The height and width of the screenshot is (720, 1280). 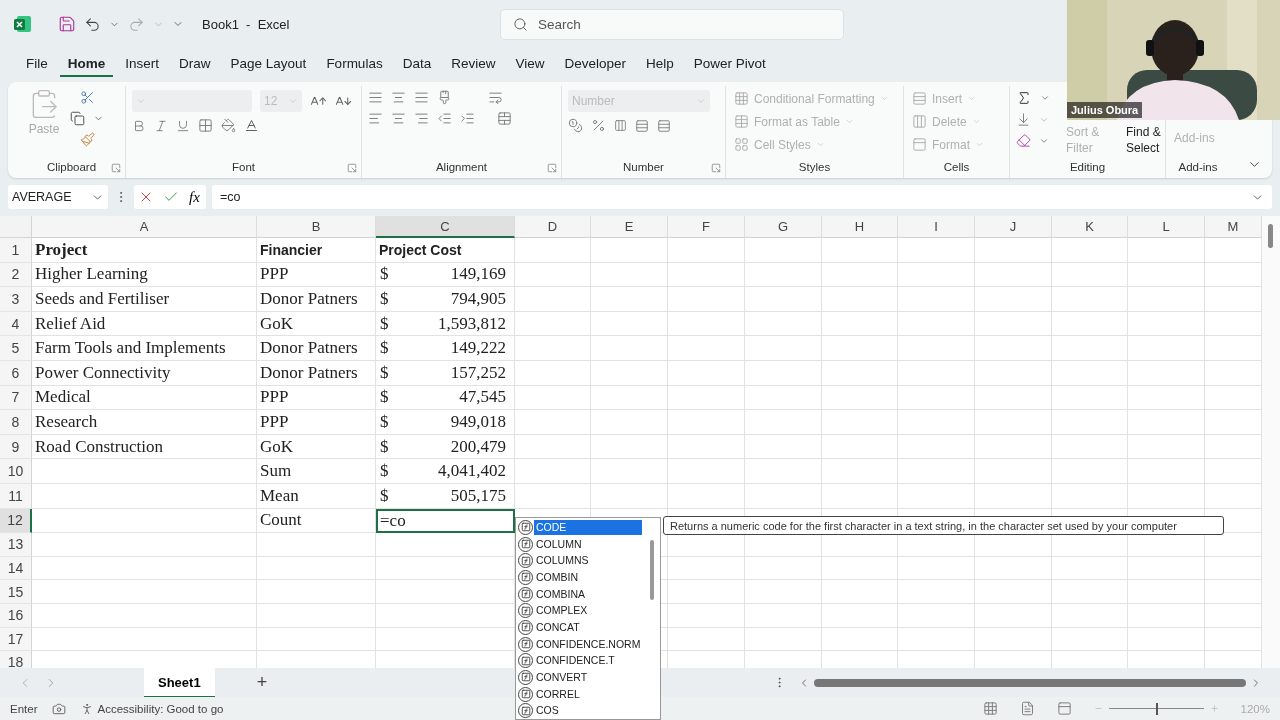 I want to click on row-heading: 18, so click(x=16, y=659).